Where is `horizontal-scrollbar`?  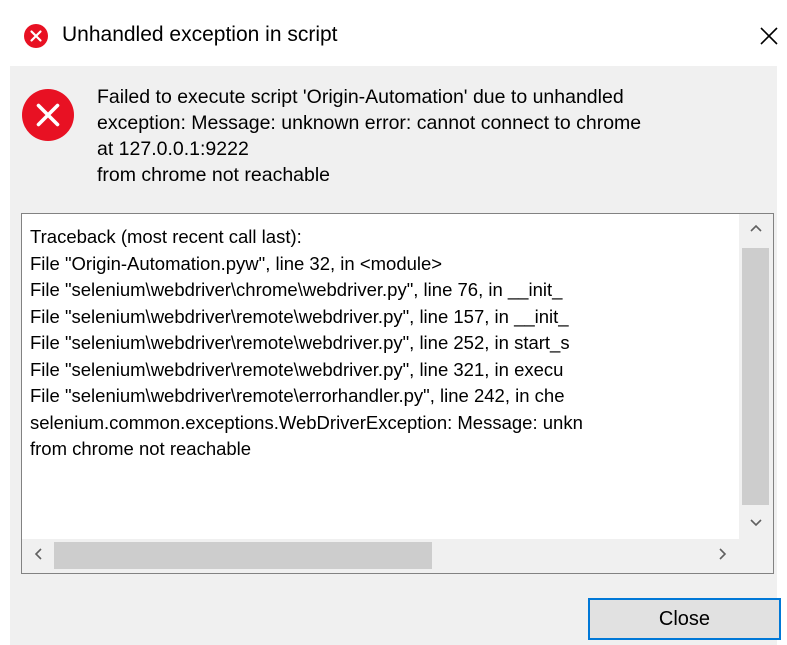
horizontal-scrollbar is located at coordinates (380, 556).